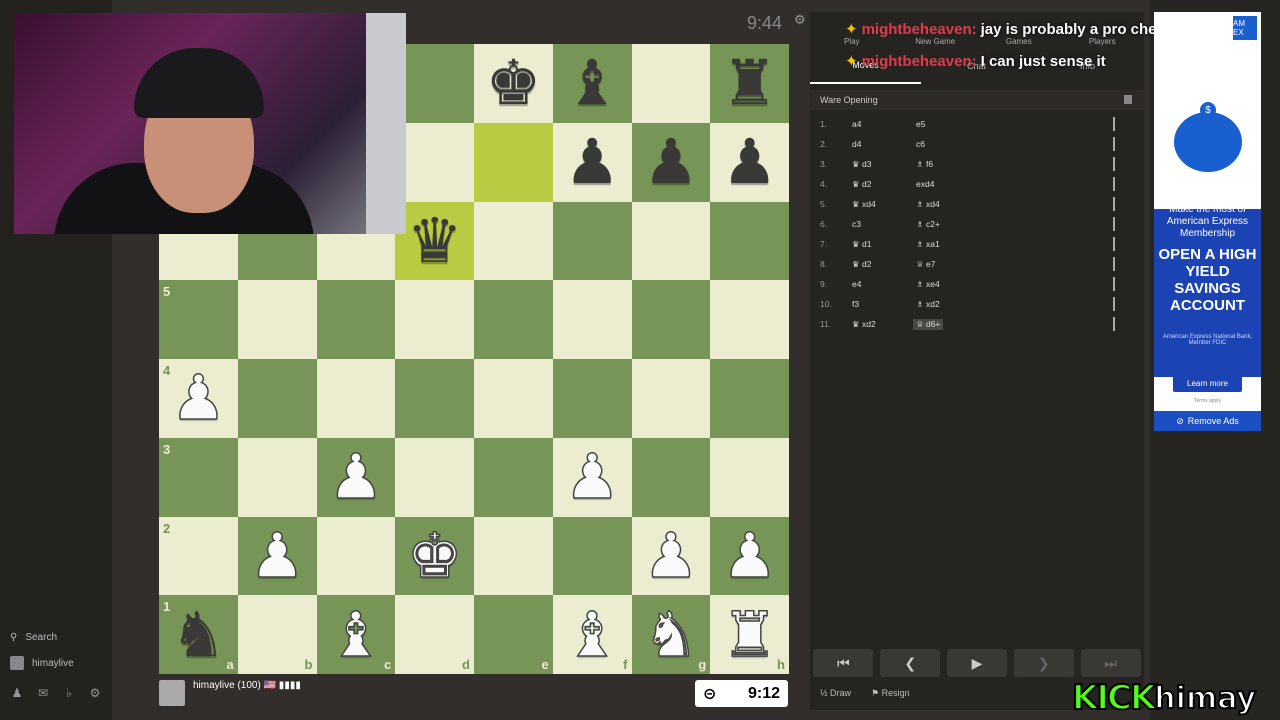  I want to click on square-d2: ♚, so click(434, 556).